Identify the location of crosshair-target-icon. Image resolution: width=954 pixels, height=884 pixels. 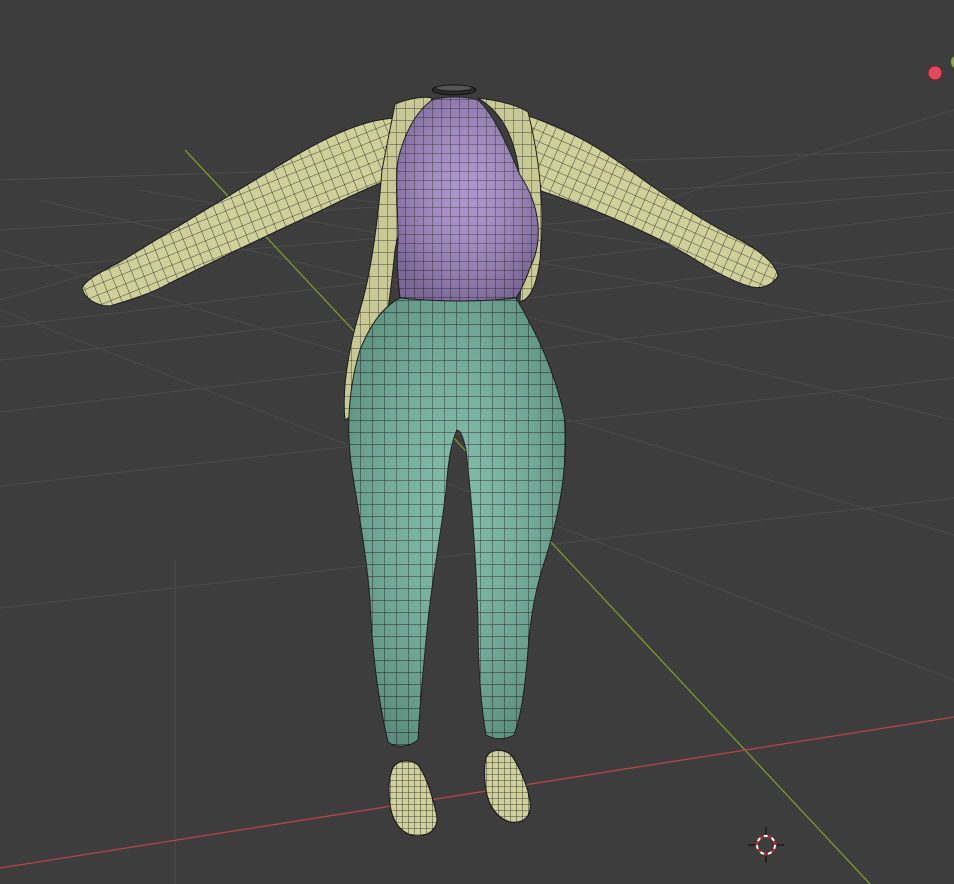
(766, 845).